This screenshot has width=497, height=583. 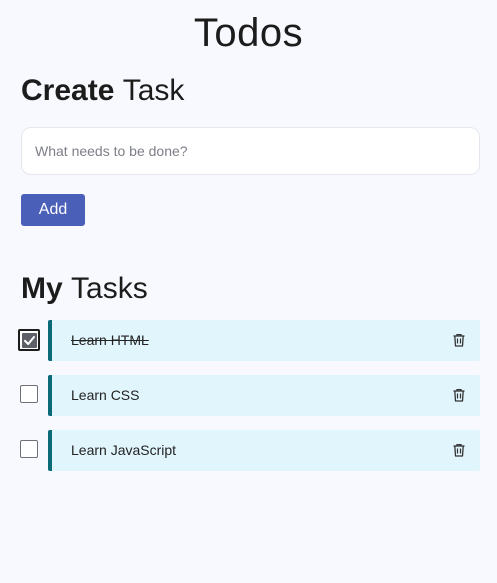 I want to click on page-title: Todos, so click(x=248, y=33).